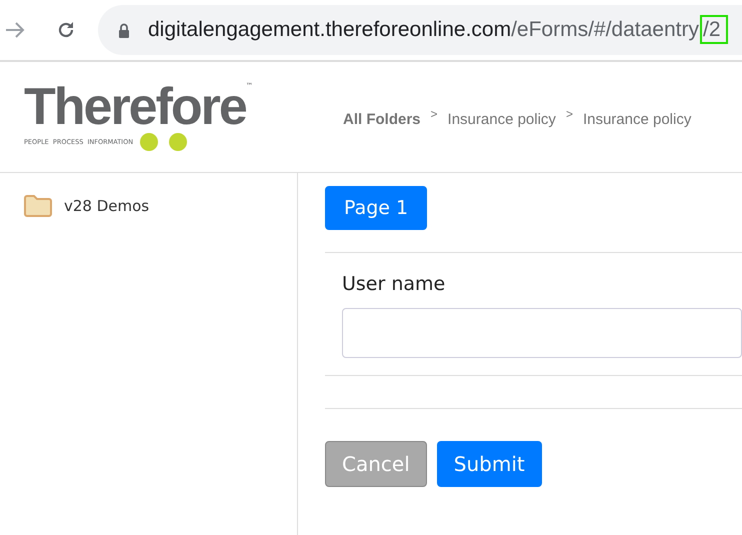 This screenshot has height=535, width=742. What do you see at coordinates (38, 206) in the screenshot?
I see `folder-icon` at bounding box center [38, 206].